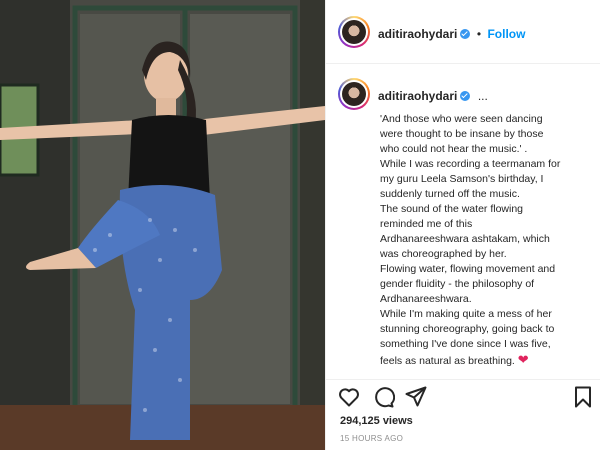  Describe the element at coordinates (349, 397) in the screenshot. I see `heart-outline-icon` at that location.